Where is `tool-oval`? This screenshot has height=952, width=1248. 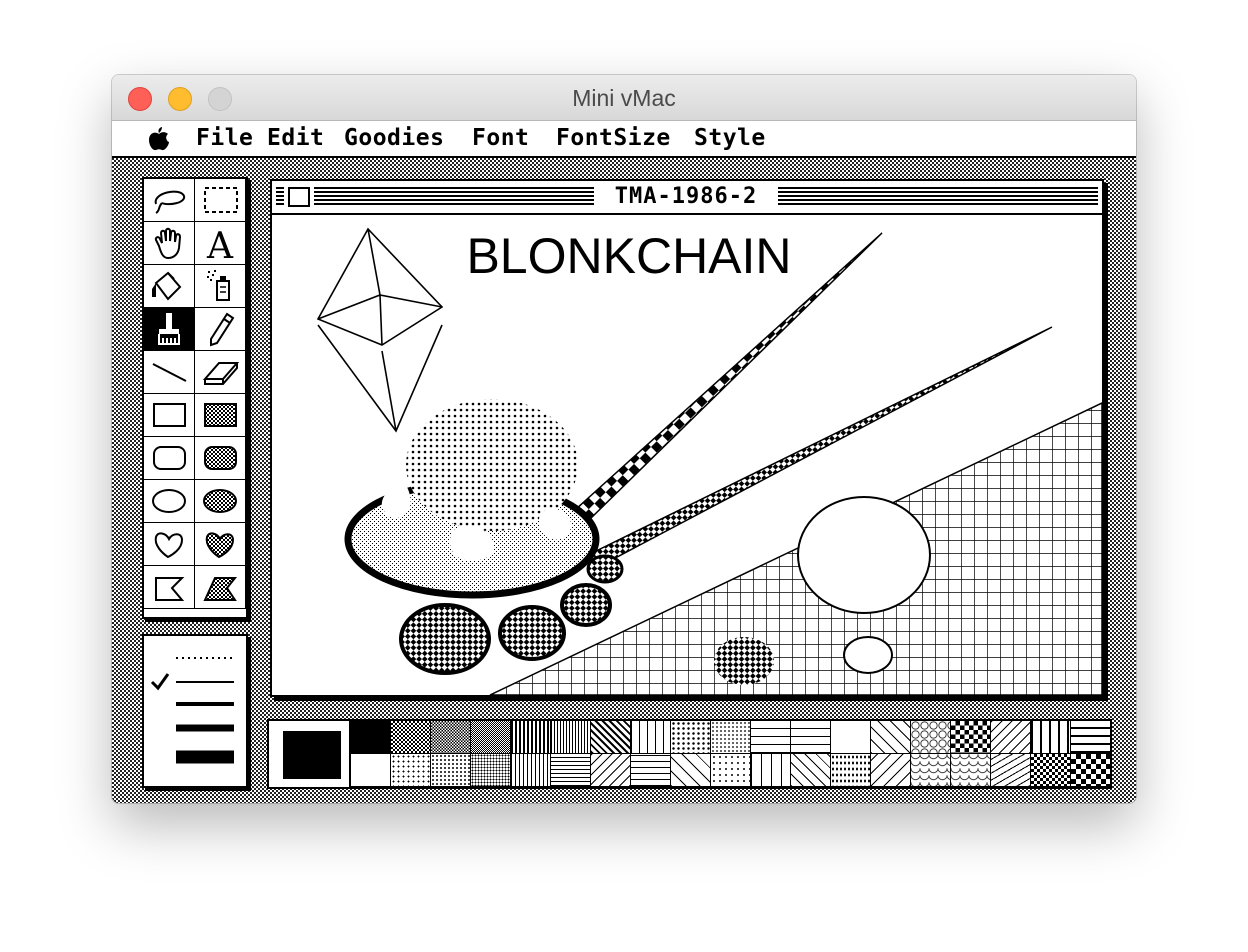
tool-oval is located at coordinates (169, 501).